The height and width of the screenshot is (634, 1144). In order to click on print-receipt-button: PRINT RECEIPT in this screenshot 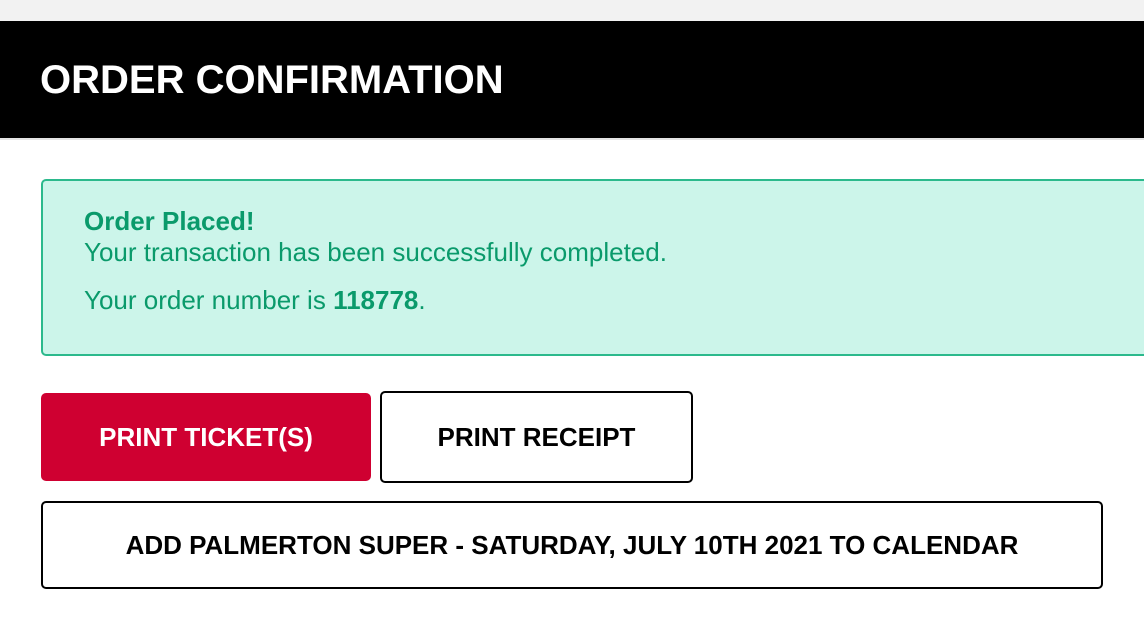, I will do `click(536, 437)`.